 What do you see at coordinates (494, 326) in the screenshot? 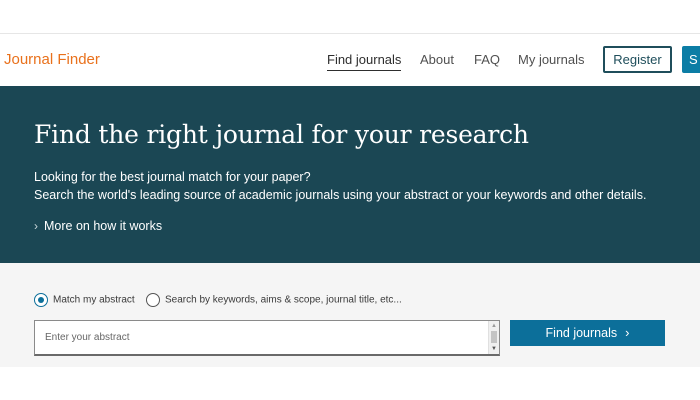
I see `scroll-up-arrow-icon: ▲` at bounding box center [494, 326].